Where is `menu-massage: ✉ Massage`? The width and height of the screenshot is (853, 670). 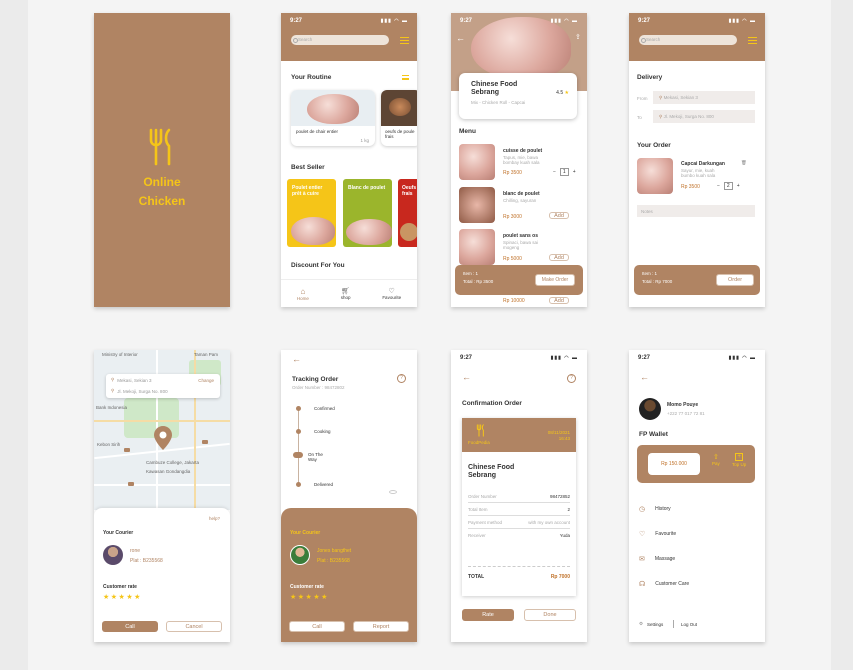 menu-massage: ✉ Massage is located at coordinates (657, 559).